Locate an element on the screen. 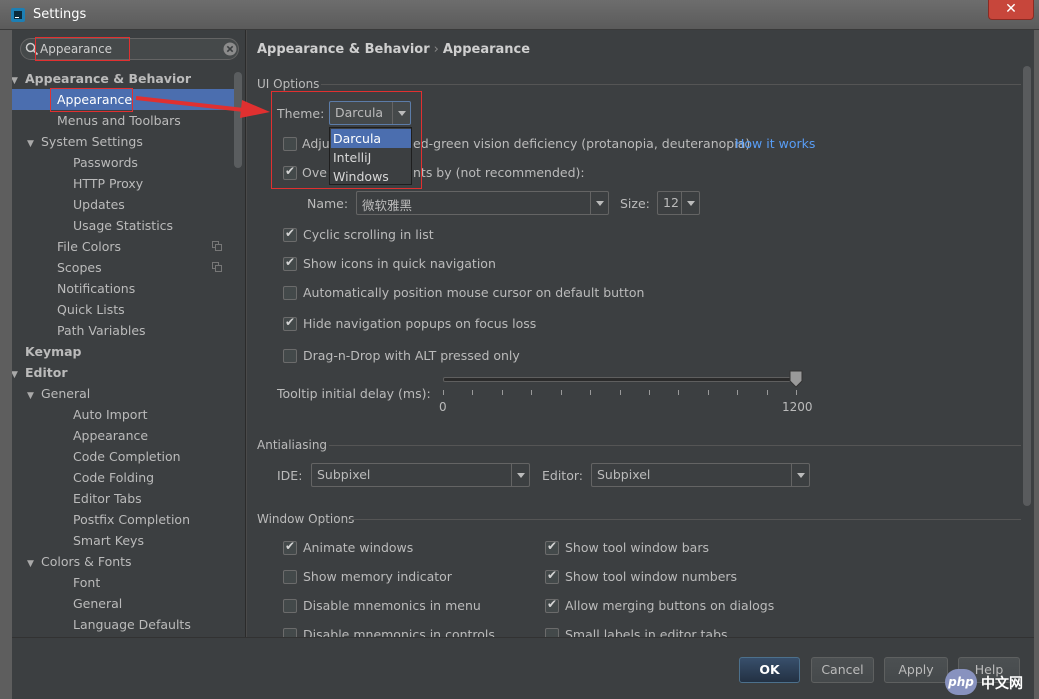 The height and width of the screenshot is (699, 1039). ui-options-divider is located at coordinates (671, 84).